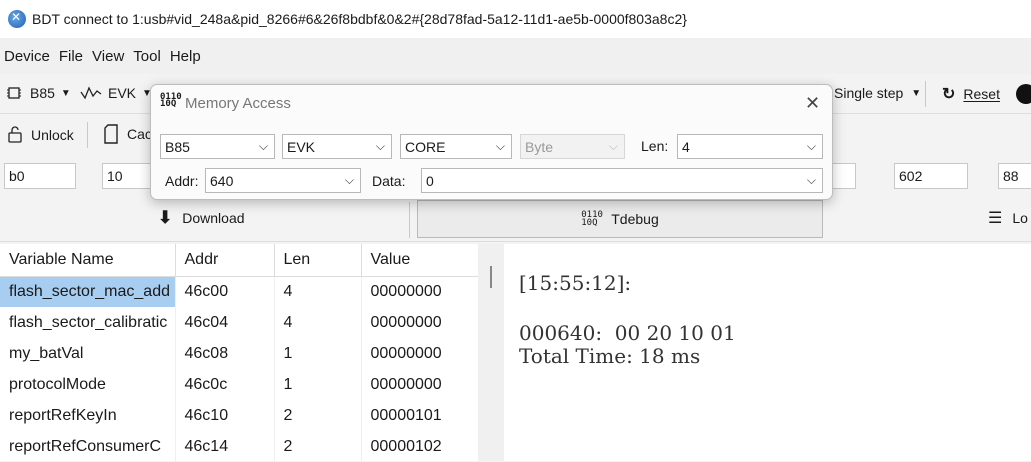 The width and height of the screenshot is (1031, 462). What do you see at coordinates (337, 146) in the screenshot?
I see `board-dropdown: EVK ⌵` at bounding box center [337, 146].